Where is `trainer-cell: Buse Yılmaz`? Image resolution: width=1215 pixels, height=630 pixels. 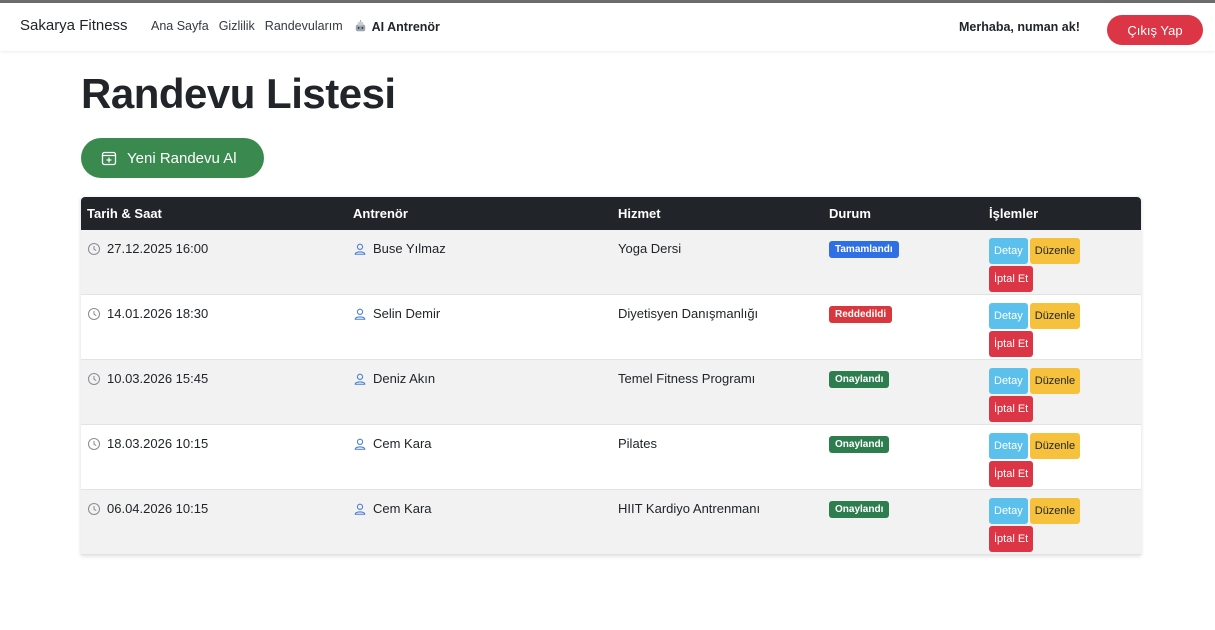 trainer-cell: Buse Yılmaz is located at coordinates (399, 248).